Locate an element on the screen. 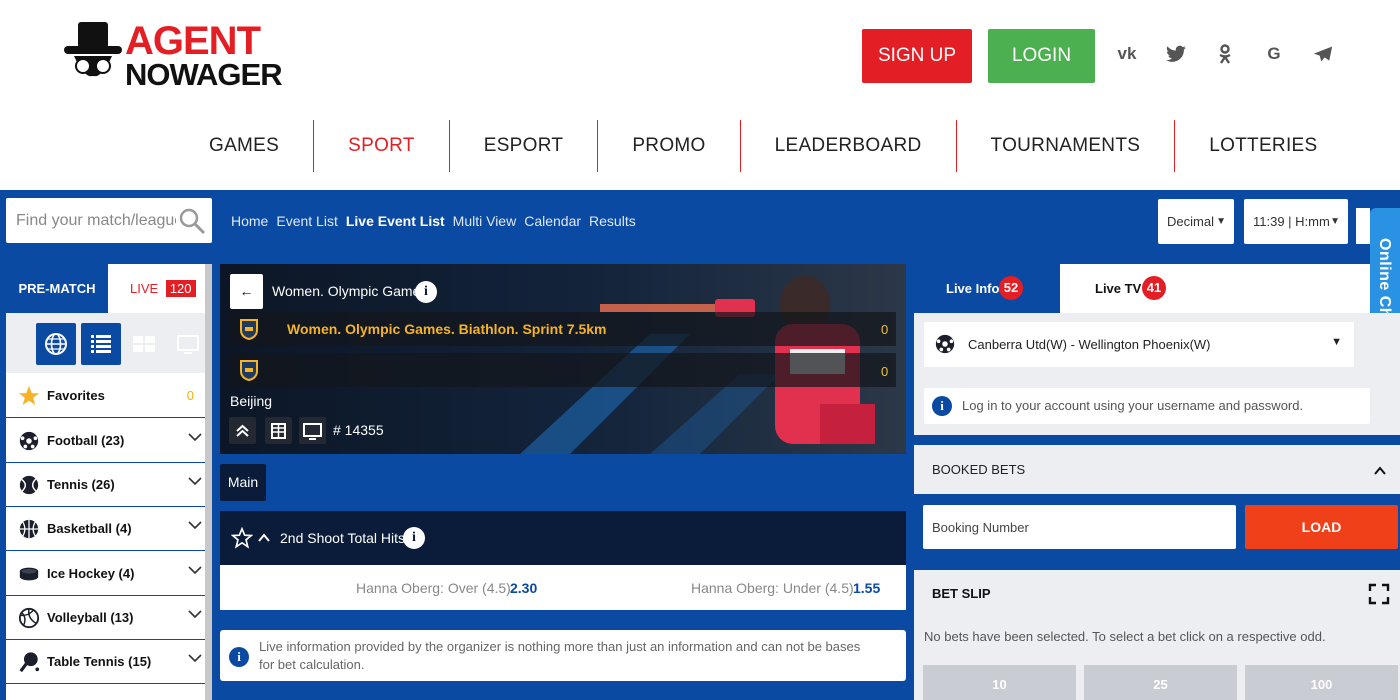 This screenshot has height=700, width=1400. search-icon is located at coordinates (192, 221).